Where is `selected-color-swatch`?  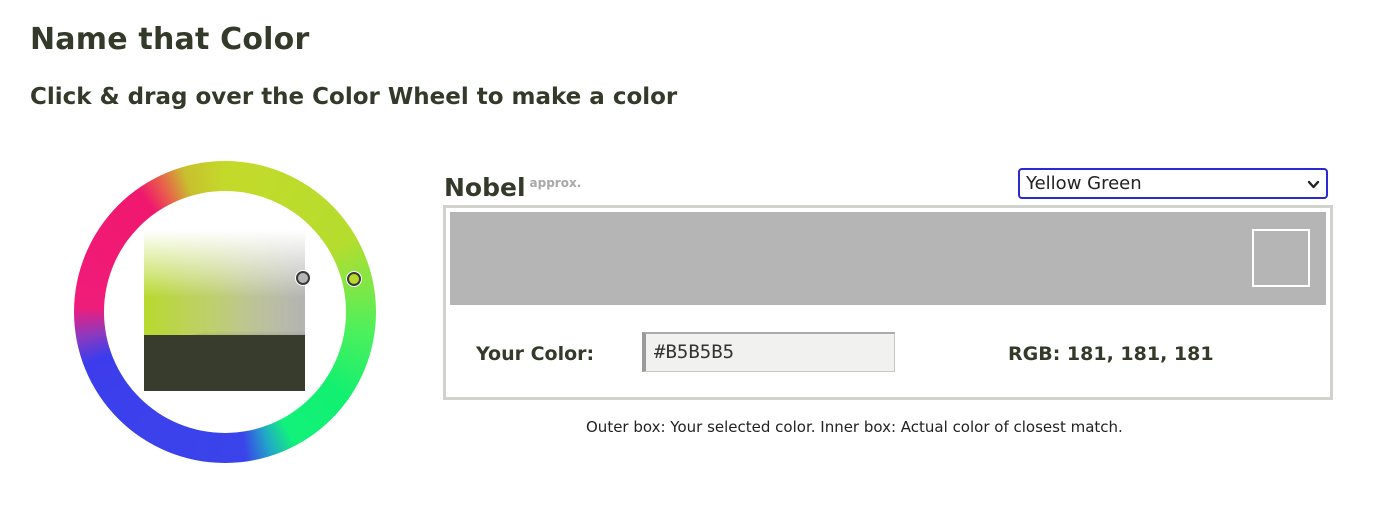 selected-color-swatch is located at coordinates (888, 258).